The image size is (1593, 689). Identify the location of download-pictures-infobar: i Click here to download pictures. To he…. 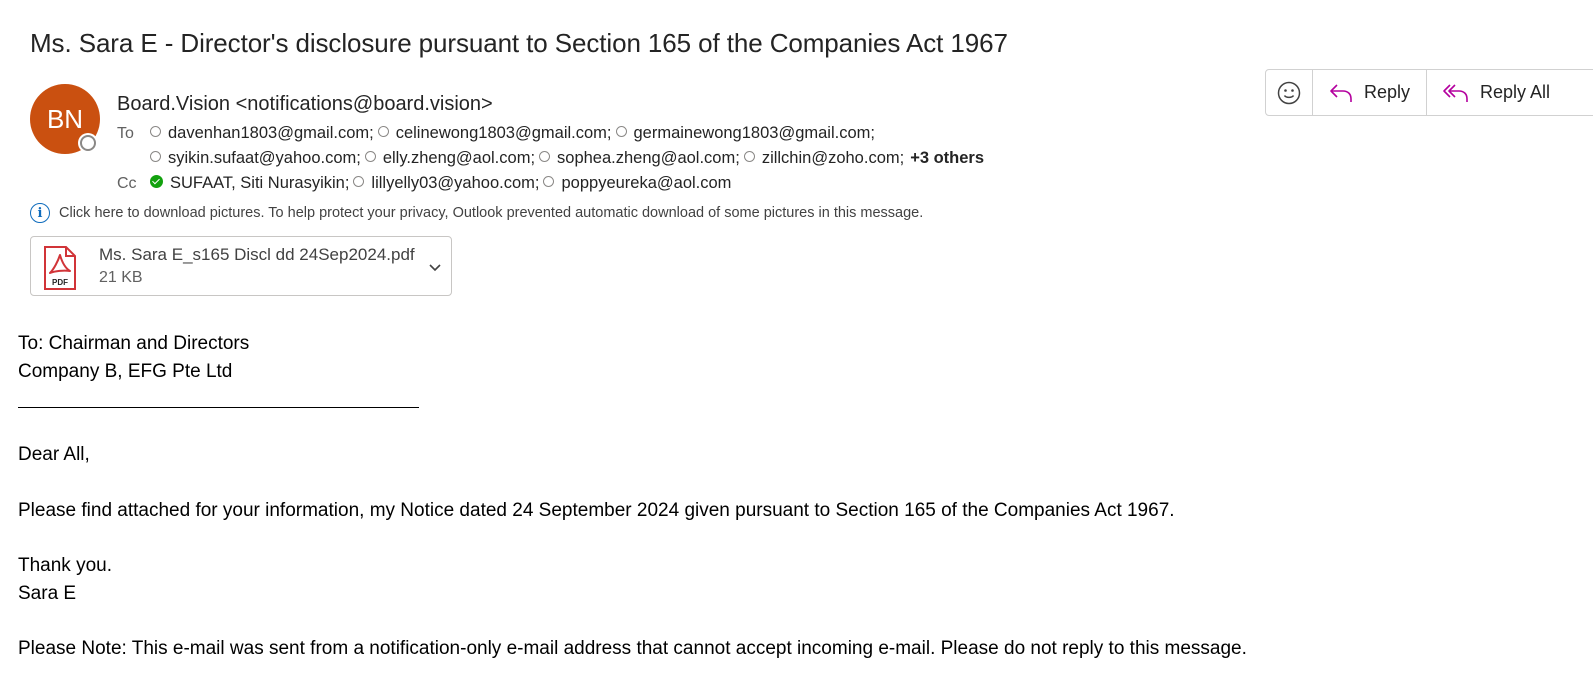
(476, 213).